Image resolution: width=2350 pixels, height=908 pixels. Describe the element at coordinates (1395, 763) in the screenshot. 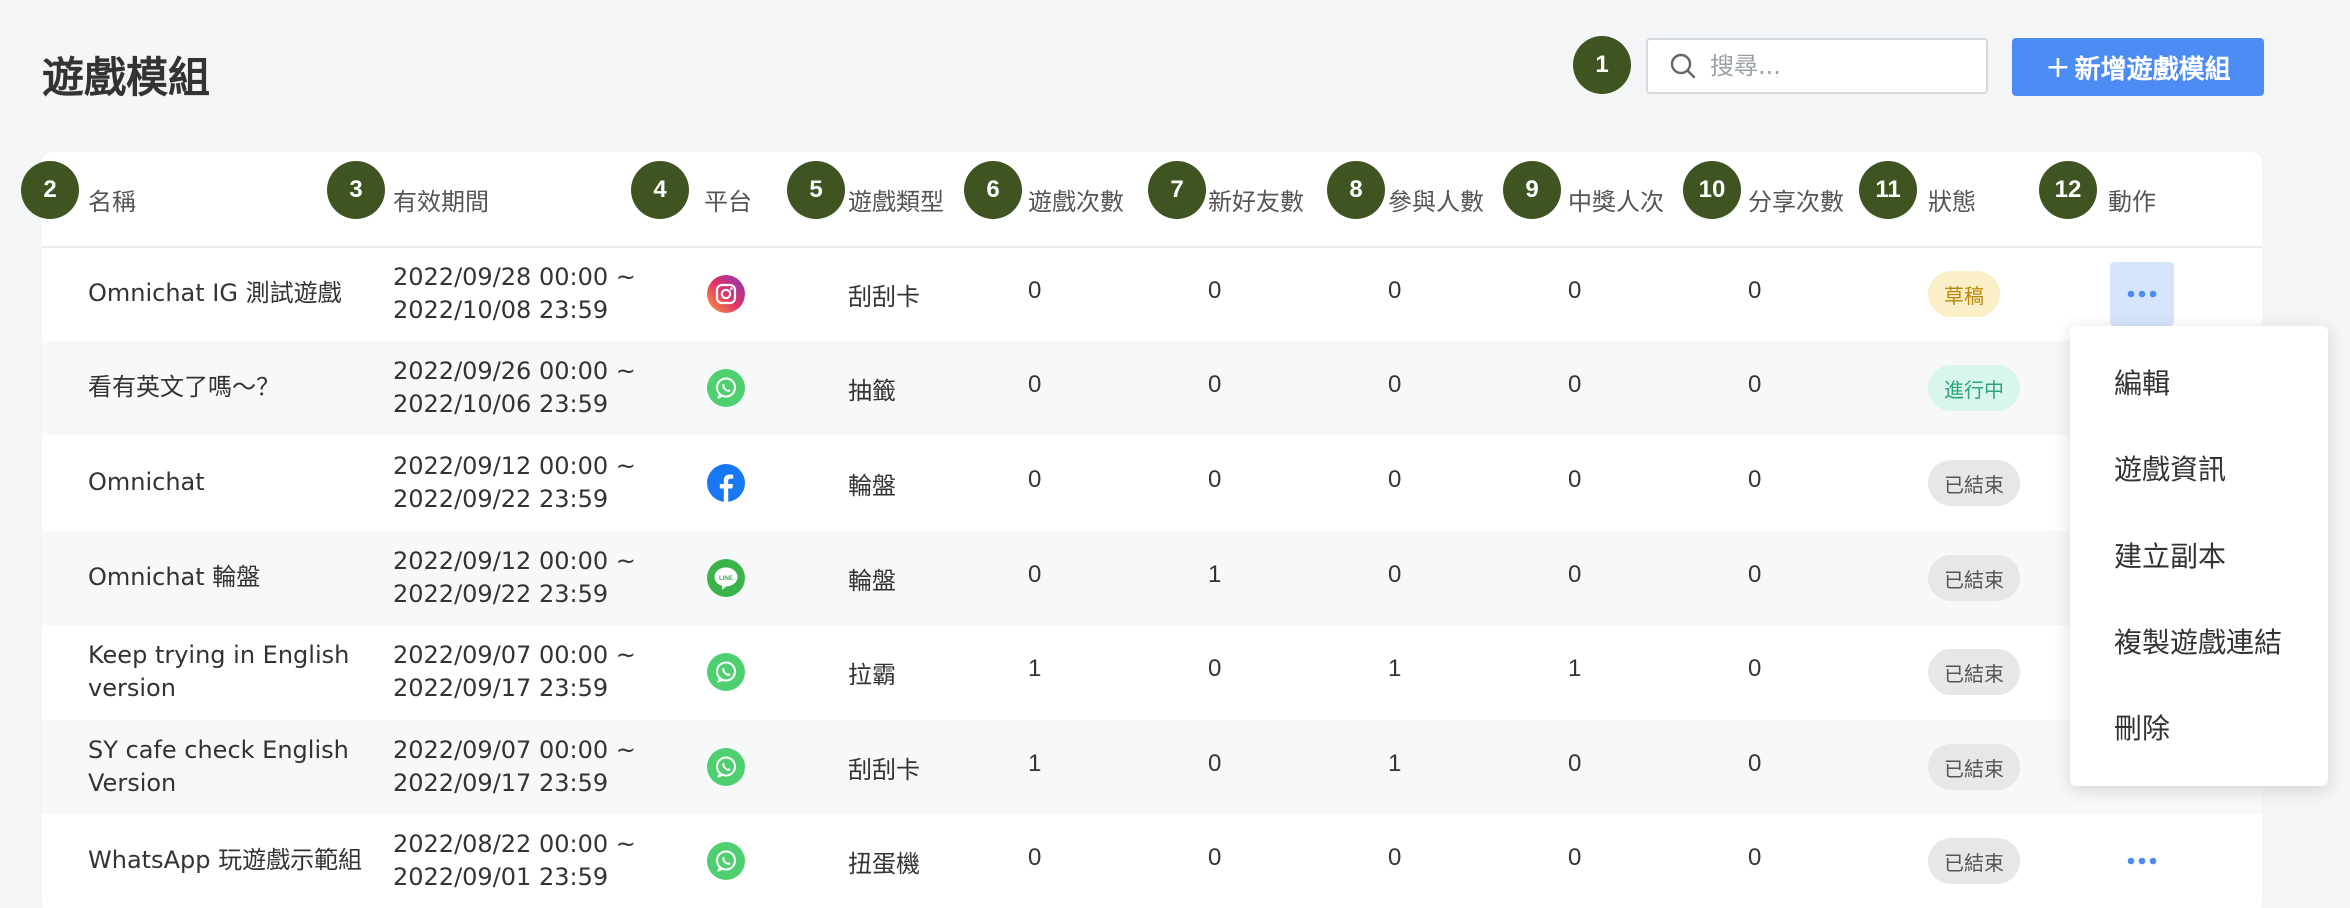

I see `participants-cell: 1` at that location.